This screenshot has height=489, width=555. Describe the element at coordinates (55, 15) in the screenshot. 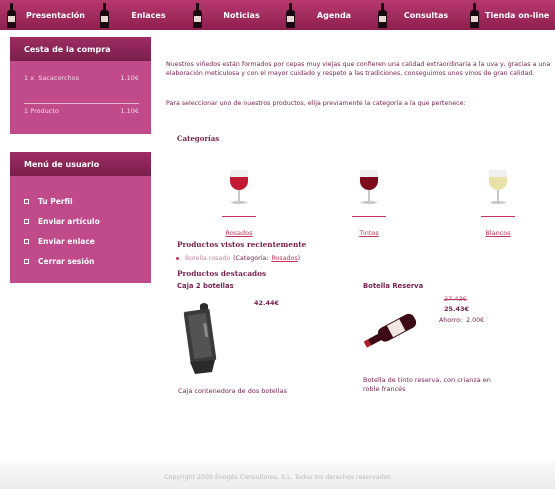

I see `nav-label: Presentación` at that location.